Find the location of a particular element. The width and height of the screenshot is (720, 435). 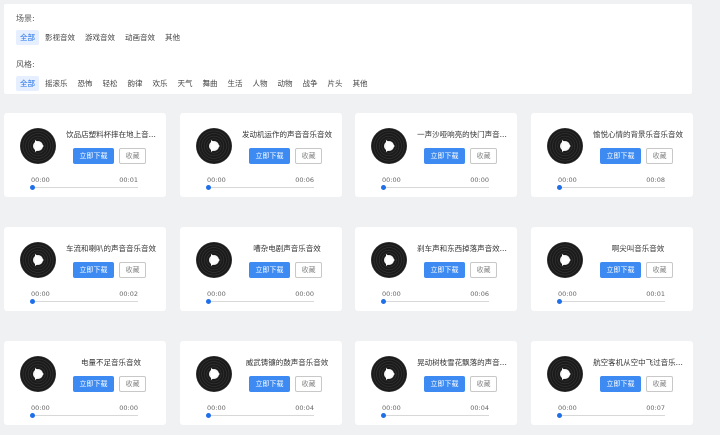

scene-filter-options: 全部 影视音效 游戏音效 动画音效 其他 is located at coordinates (101, 37).